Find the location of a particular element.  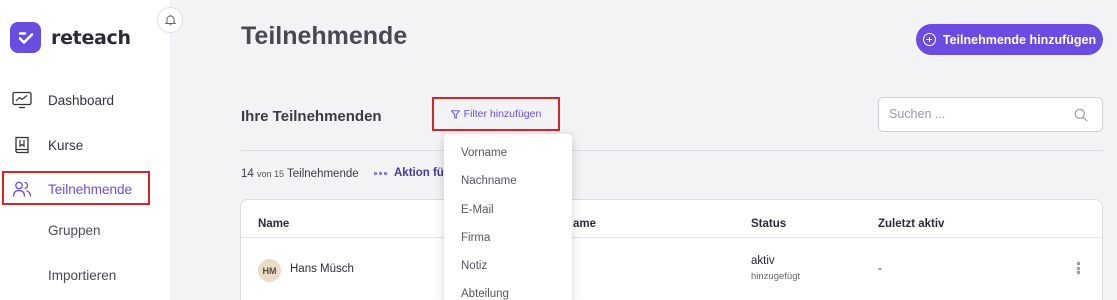

brand-name: reteach is located at coordinates (91, 37).